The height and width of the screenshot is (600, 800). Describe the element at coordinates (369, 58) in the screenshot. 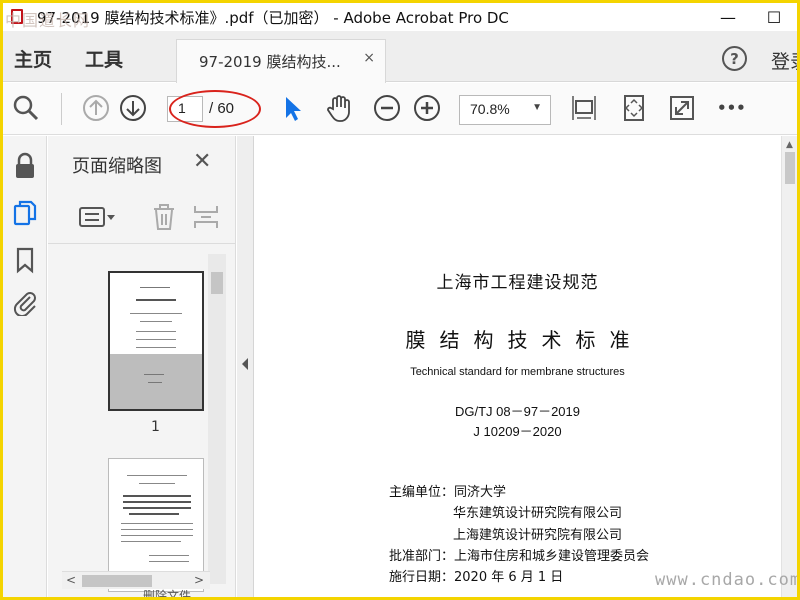

I see `close-tab-icon: ×` at that location.